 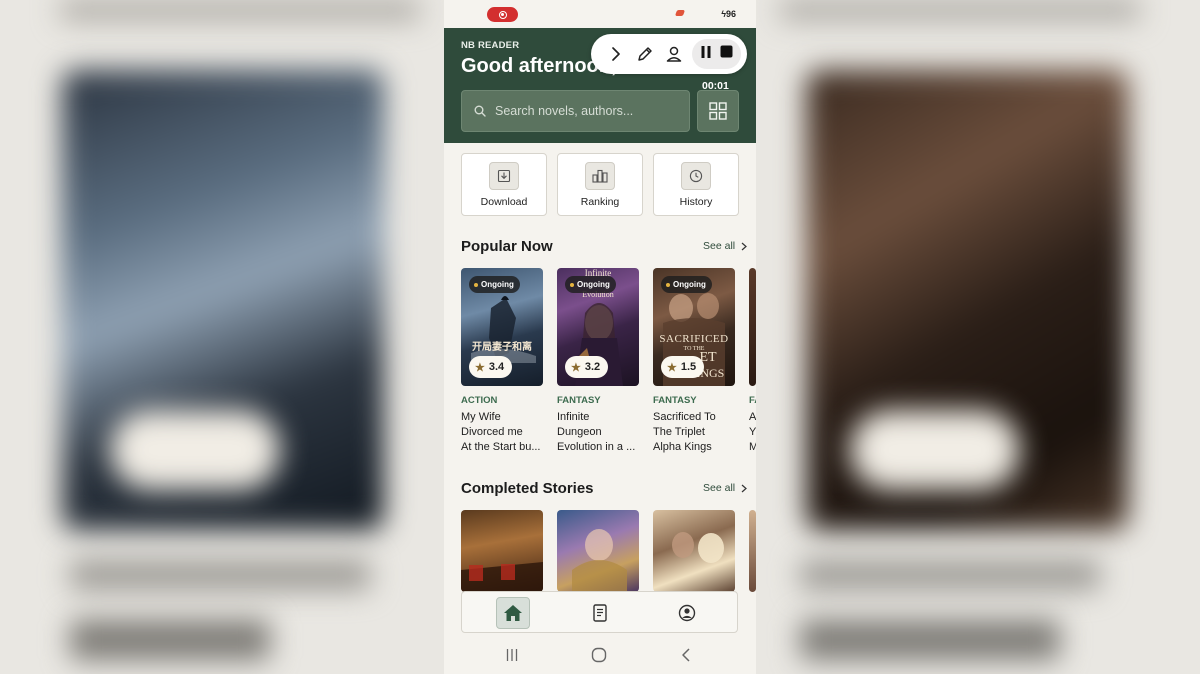 I want to click on nav-profile, so click(x=687, y=613).